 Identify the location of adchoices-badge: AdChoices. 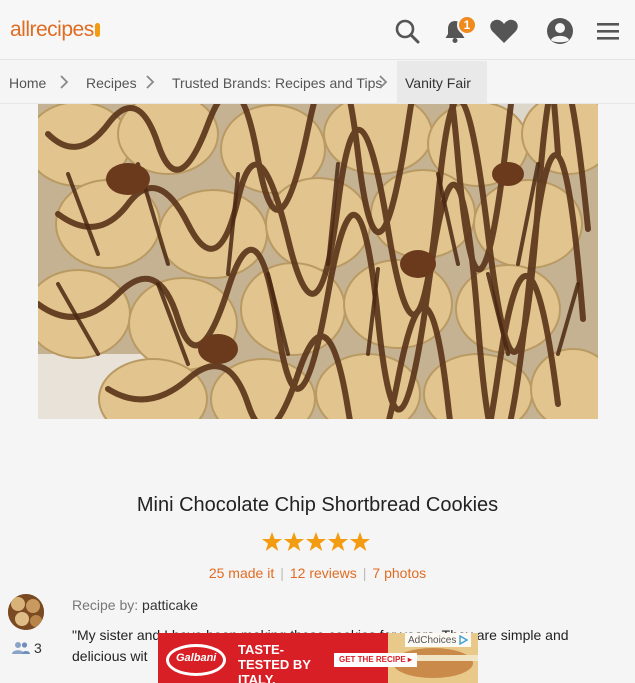
(438, 640).